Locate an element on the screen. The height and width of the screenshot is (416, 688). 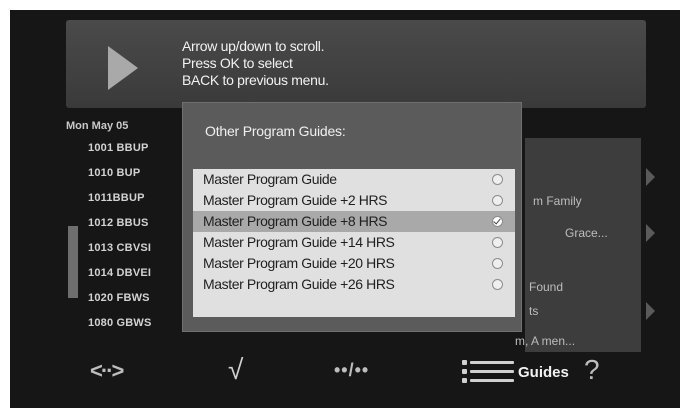
help-icon: ? is located at coordinates (592, 370).